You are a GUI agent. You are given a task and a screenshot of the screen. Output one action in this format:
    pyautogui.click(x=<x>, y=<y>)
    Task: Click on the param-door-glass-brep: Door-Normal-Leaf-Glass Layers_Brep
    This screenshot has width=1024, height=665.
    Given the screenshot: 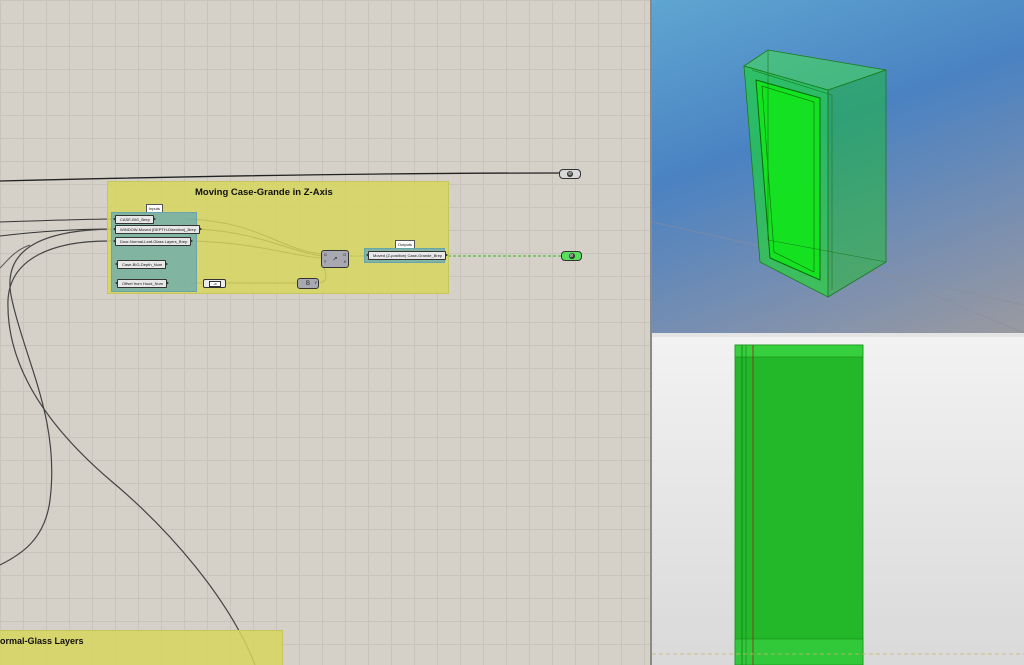 What is the action you would take?
    pyautogui.click(x=153, y=241)
    